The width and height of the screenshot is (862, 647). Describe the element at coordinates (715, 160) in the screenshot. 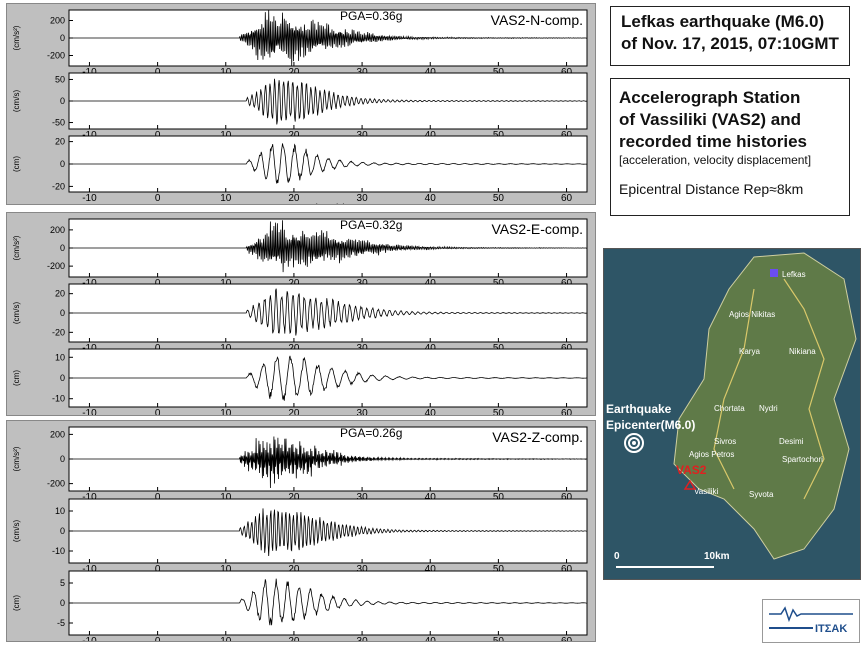

I see `station-note: [acceleration, velocity displacement]` at that location.